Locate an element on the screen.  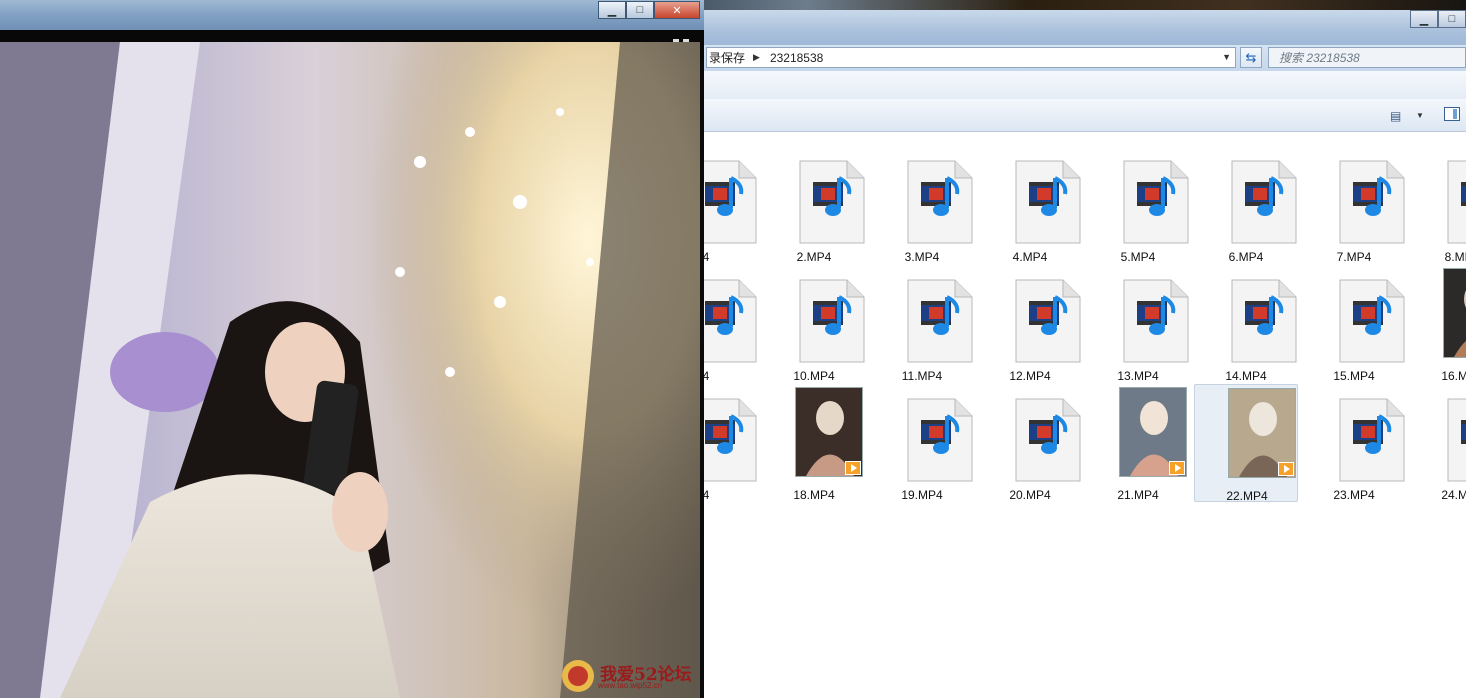
file-item: 4.MP4 is located at coordinates (1030, 205).